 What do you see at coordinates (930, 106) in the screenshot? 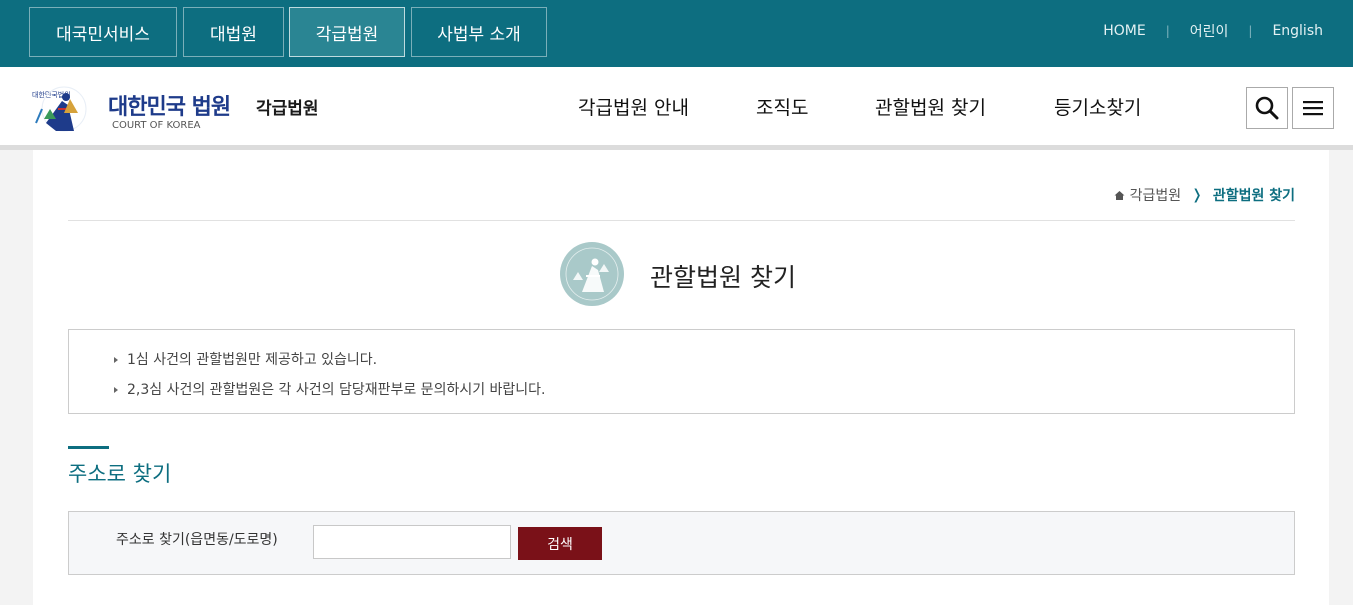
I see `nav-find-court: 관할법원 찾기` at bounding box center [930, 106].